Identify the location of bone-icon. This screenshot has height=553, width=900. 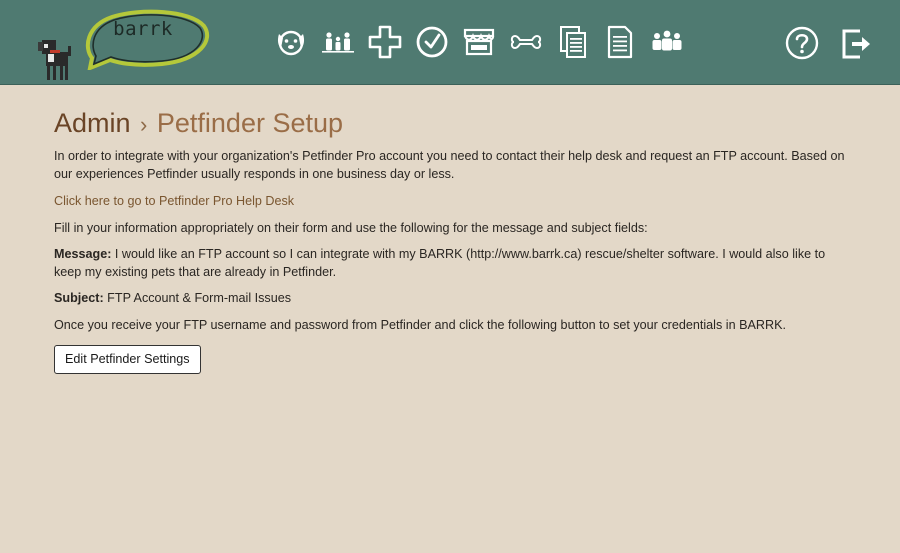
(526, 42).